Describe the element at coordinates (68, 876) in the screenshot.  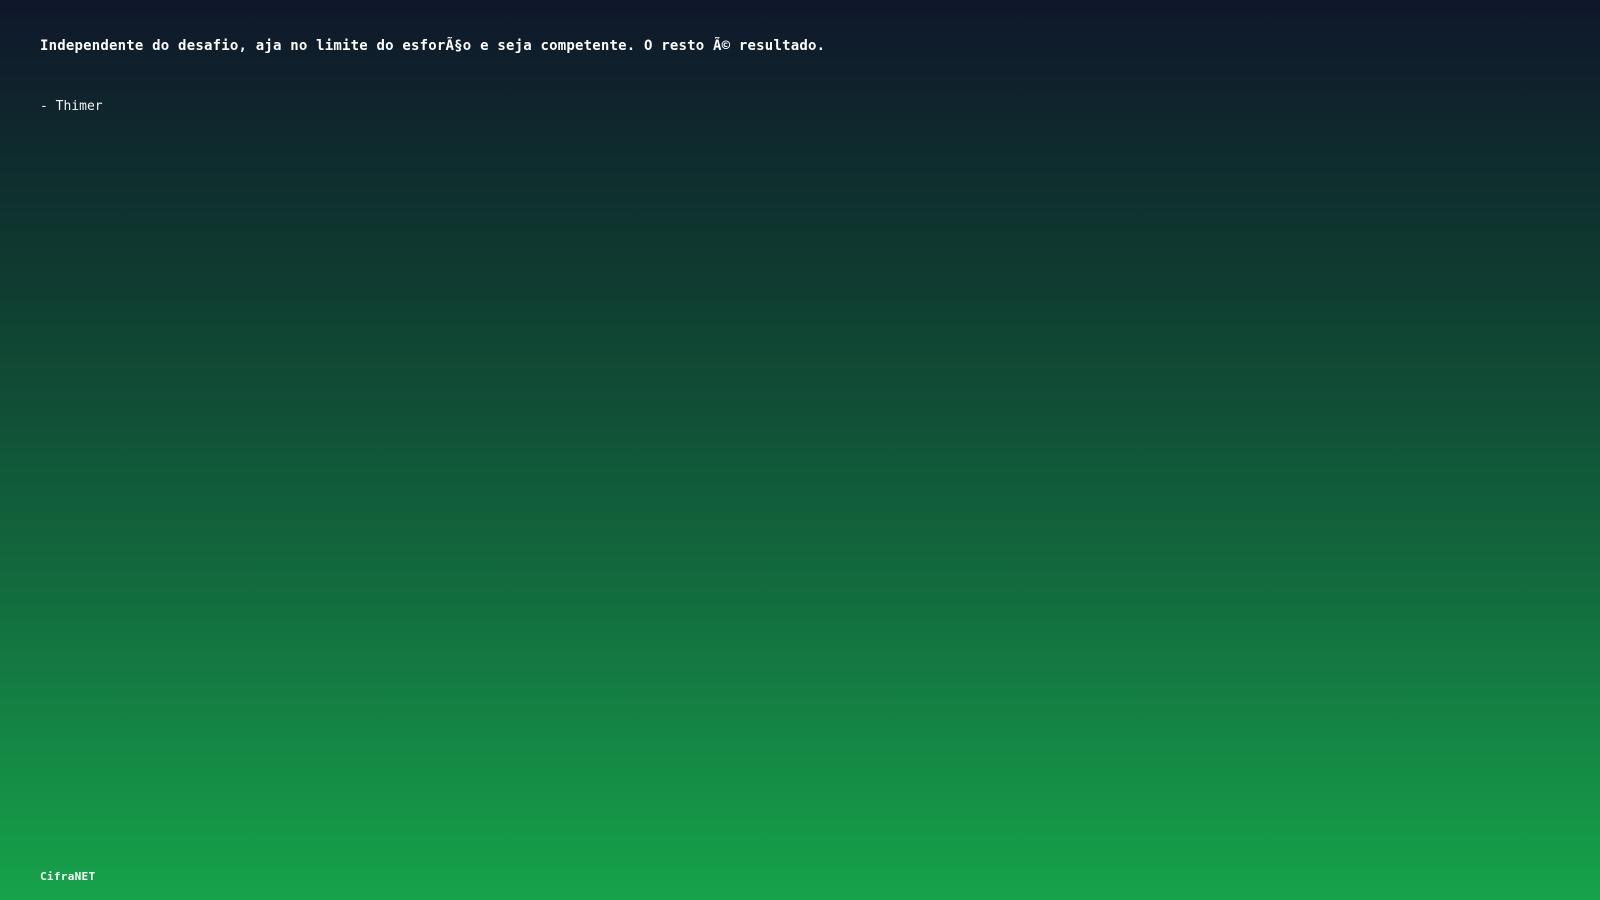
I see `brand-label: CifraNET` at that location.